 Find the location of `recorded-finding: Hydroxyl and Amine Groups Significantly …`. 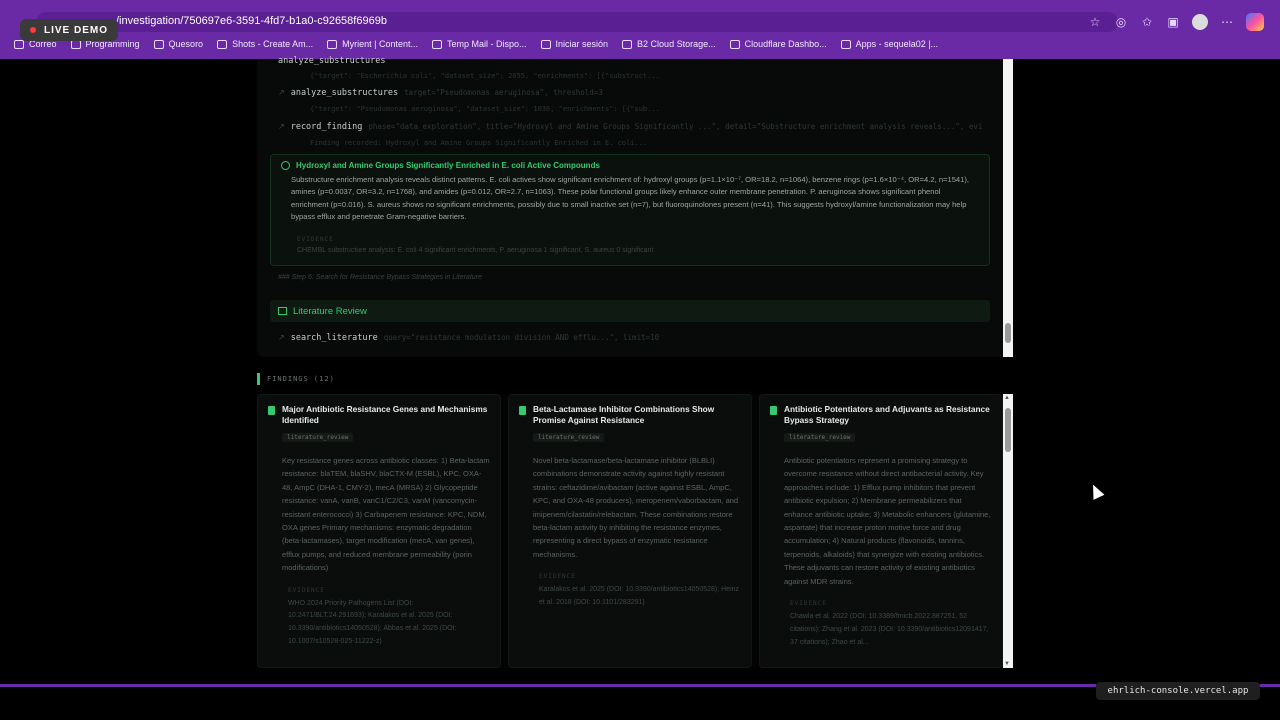

recorded-finding: Hydroxyl and Amine Groups Significantly … is located at coordinates (630, 210).